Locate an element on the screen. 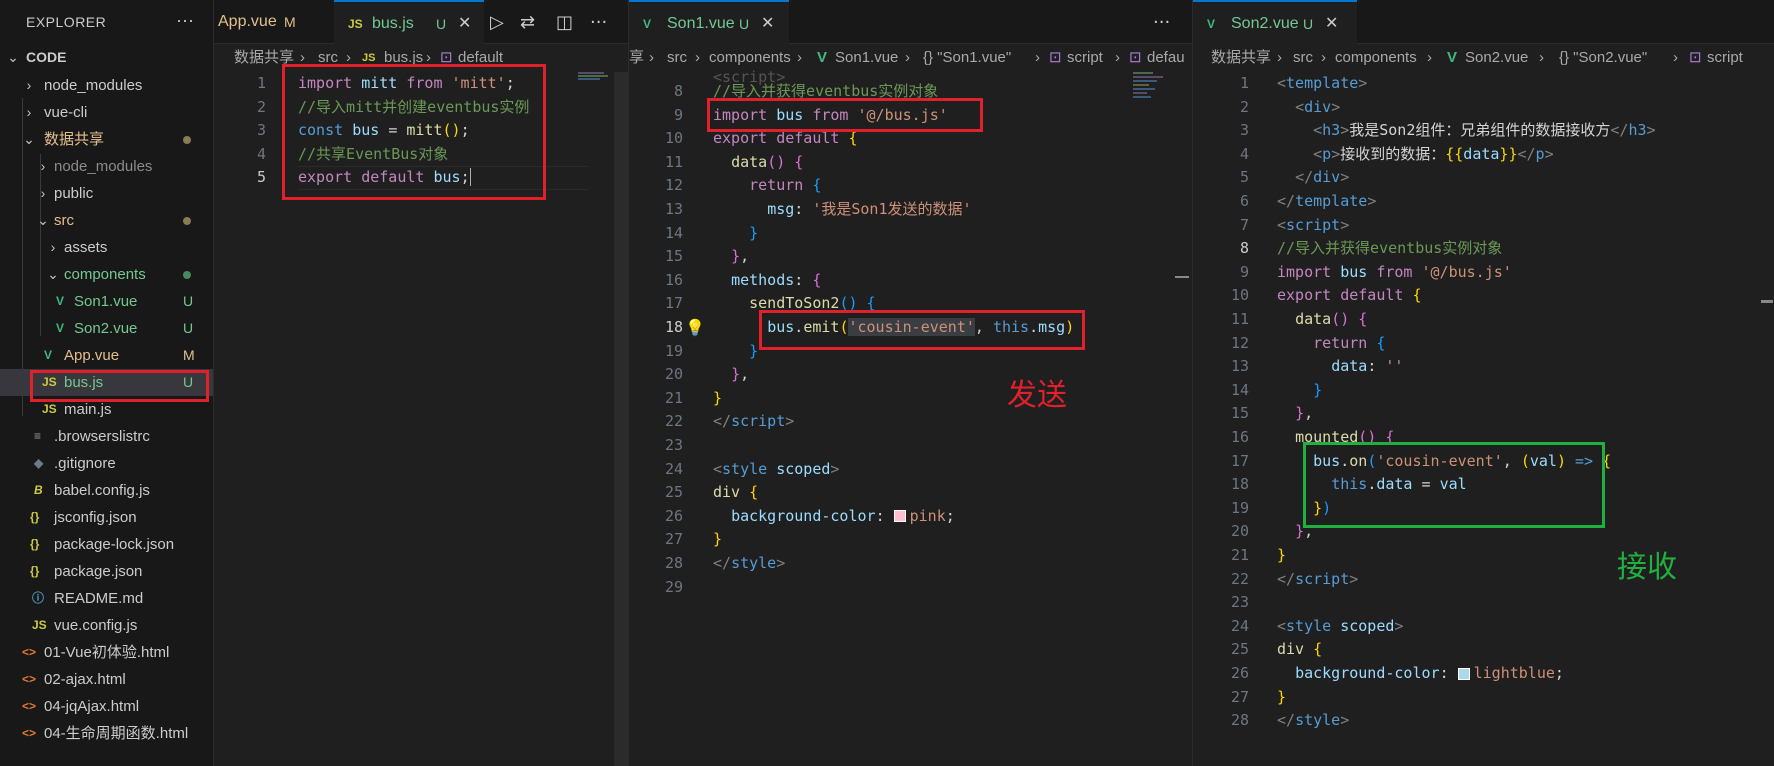 Image resolution: width=1774 pixels, height=766 pixels. split-editor-icon: ◫ is located at coordinates (564, 22).